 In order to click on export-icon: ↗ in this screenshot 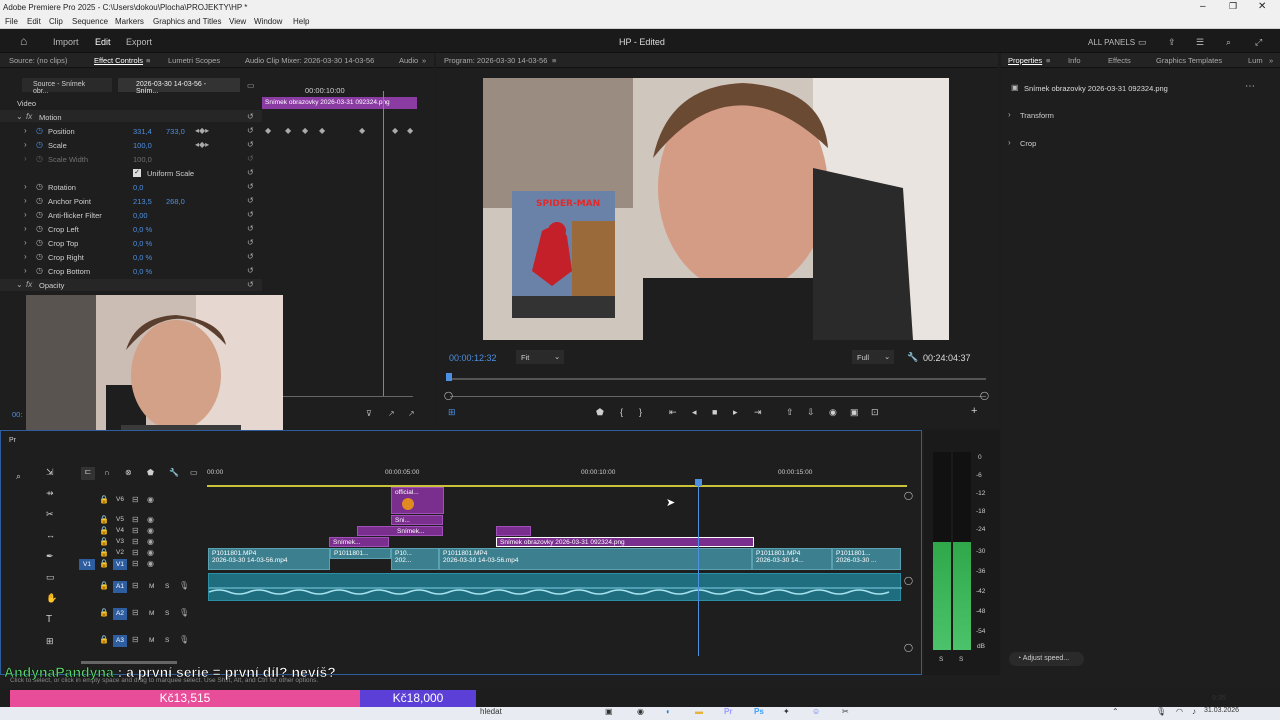, I will do `click(391, 413)`.